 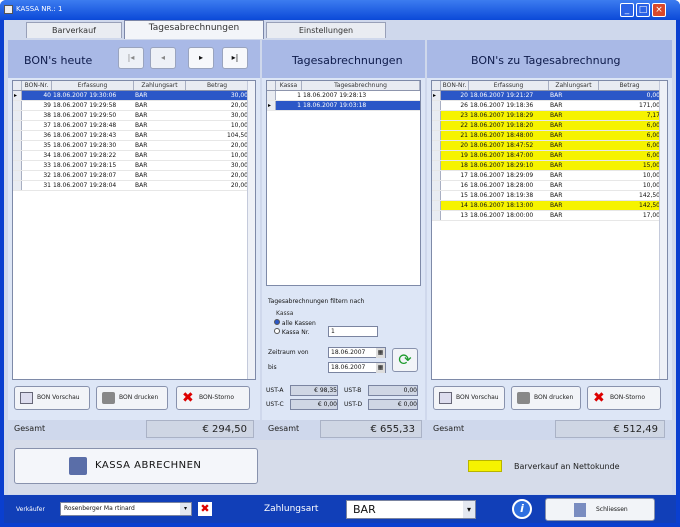 I want to click on grid-scrollbar, so click(x=251, y=230).